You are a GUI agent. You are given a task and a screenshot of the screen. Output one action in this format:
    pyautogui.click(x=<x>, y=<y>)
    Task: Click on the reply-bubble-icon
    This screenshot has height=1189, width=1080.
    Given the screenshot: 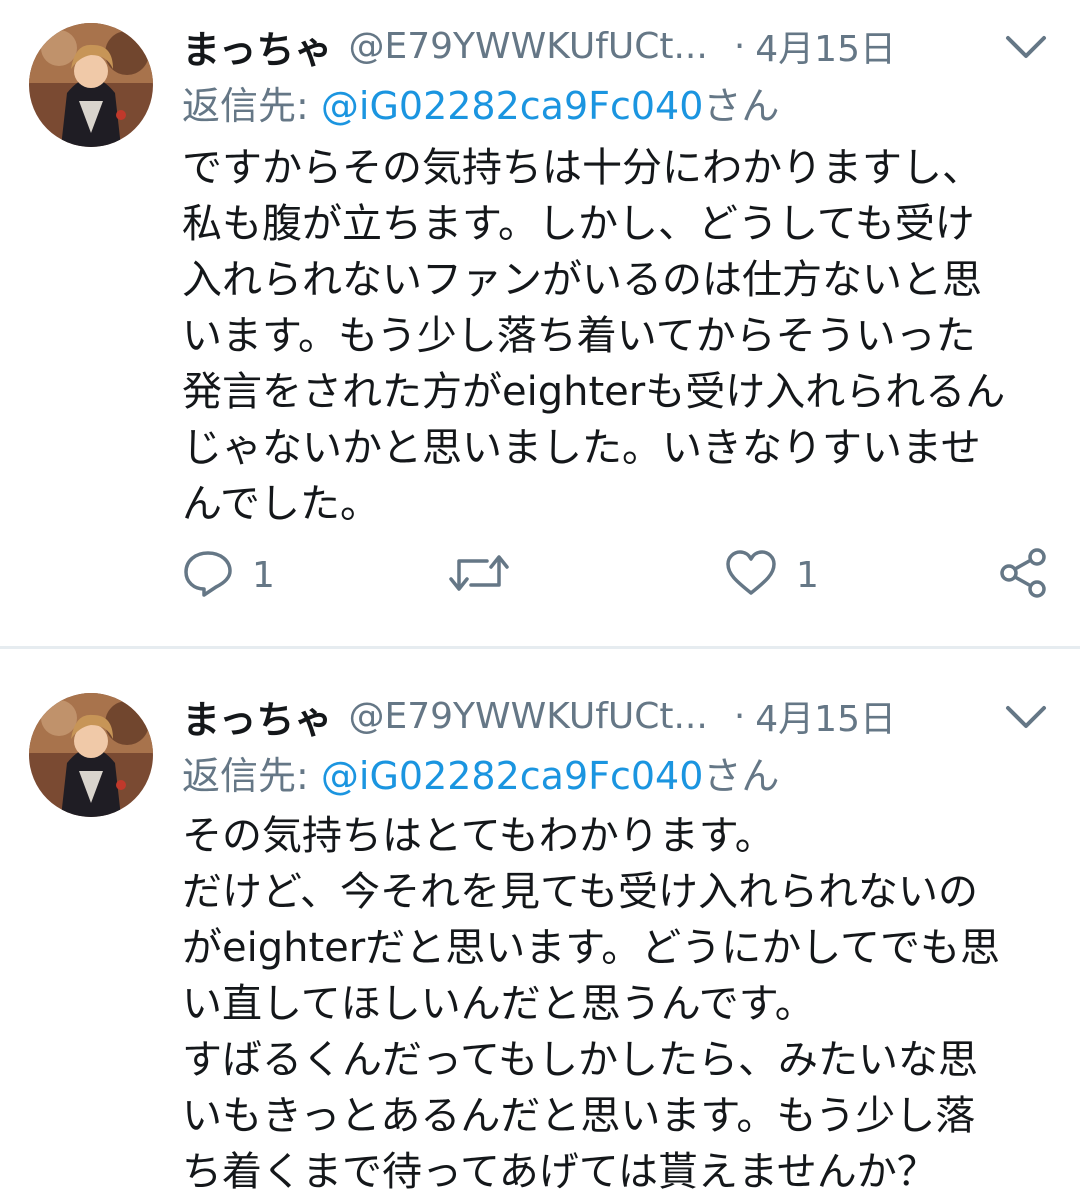 What is the action you would take?
    pyautogui.click(x=208, y=575)
    